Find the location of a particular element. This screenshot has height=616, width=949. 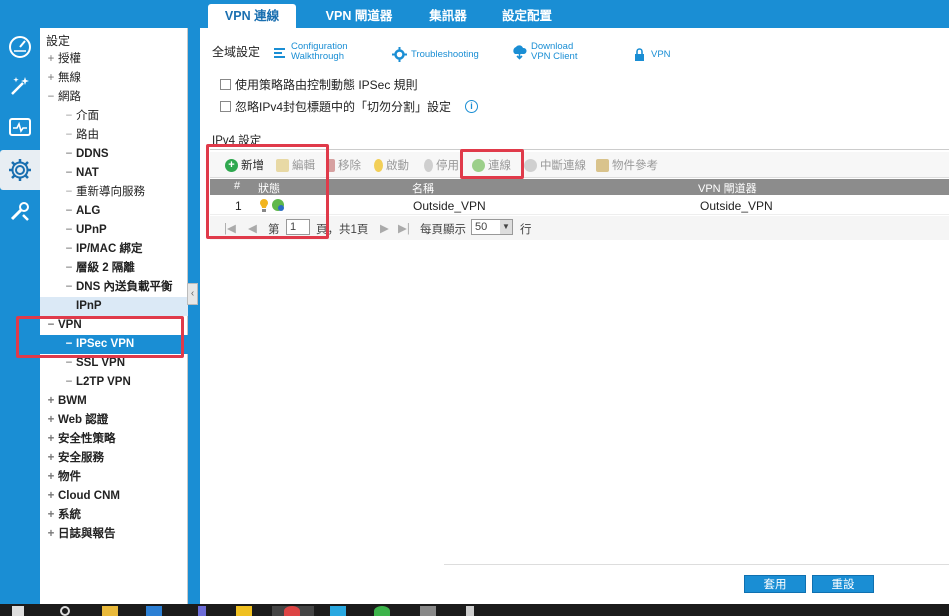

activate-button: 啟動 is located at coordinates (391, 165).